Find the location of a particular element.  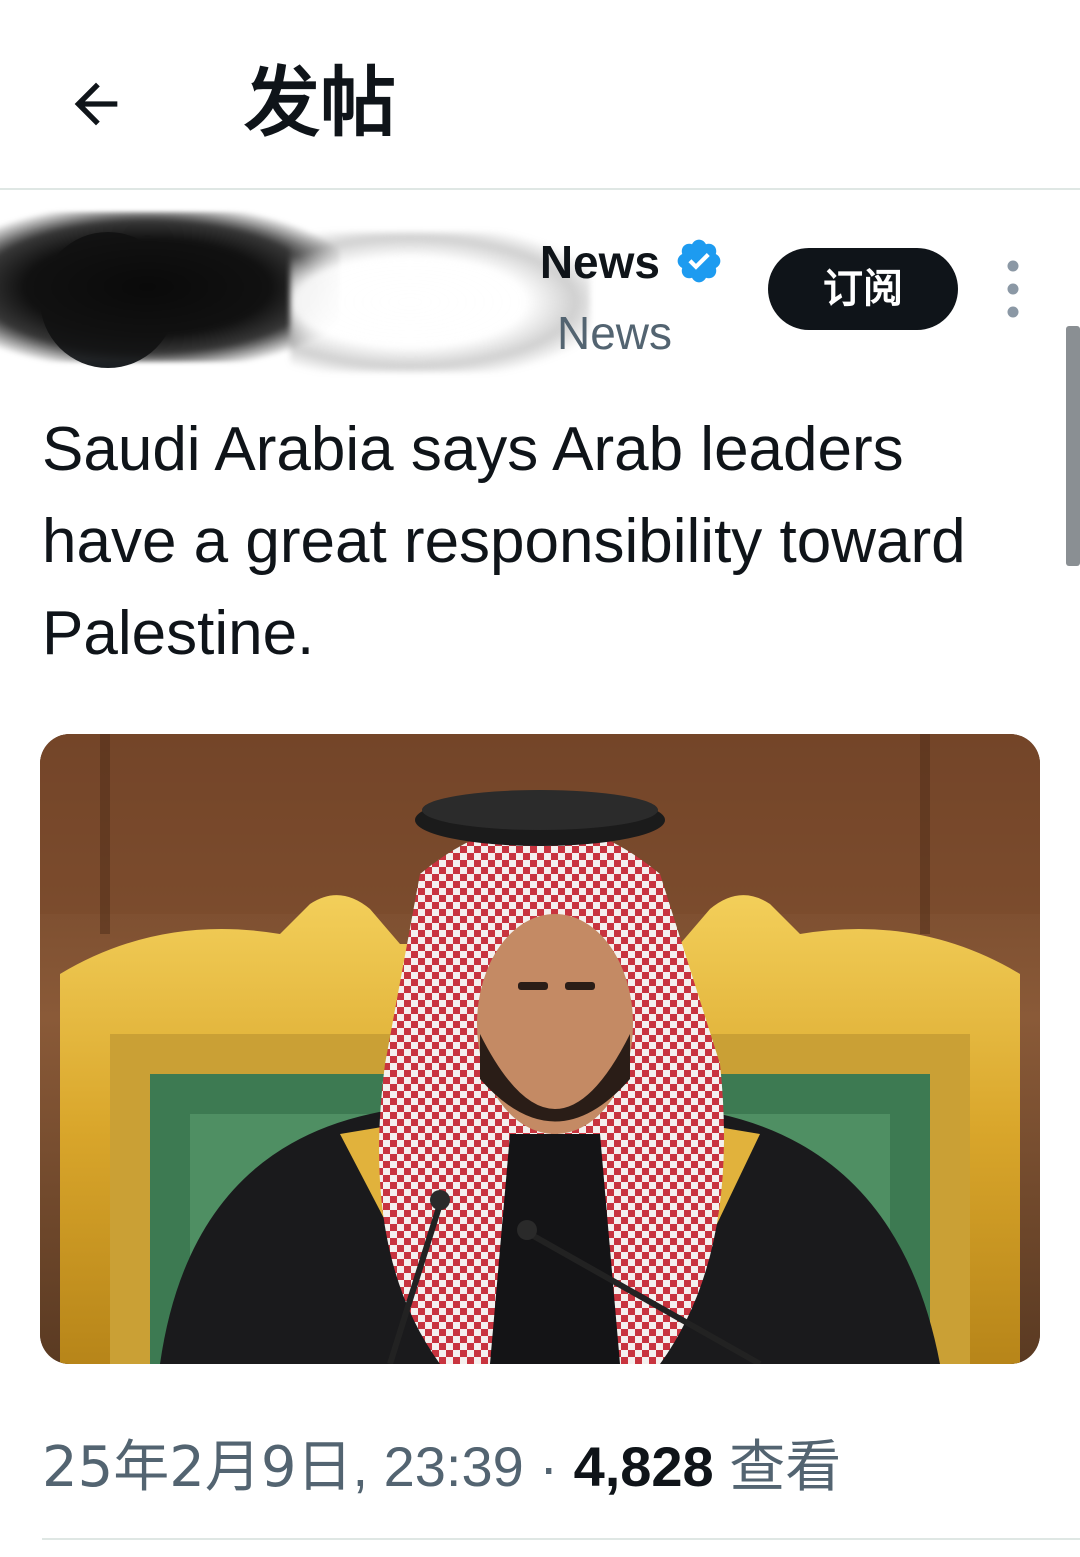

scrollbar-thumb is located at coordinates (1073, 446).